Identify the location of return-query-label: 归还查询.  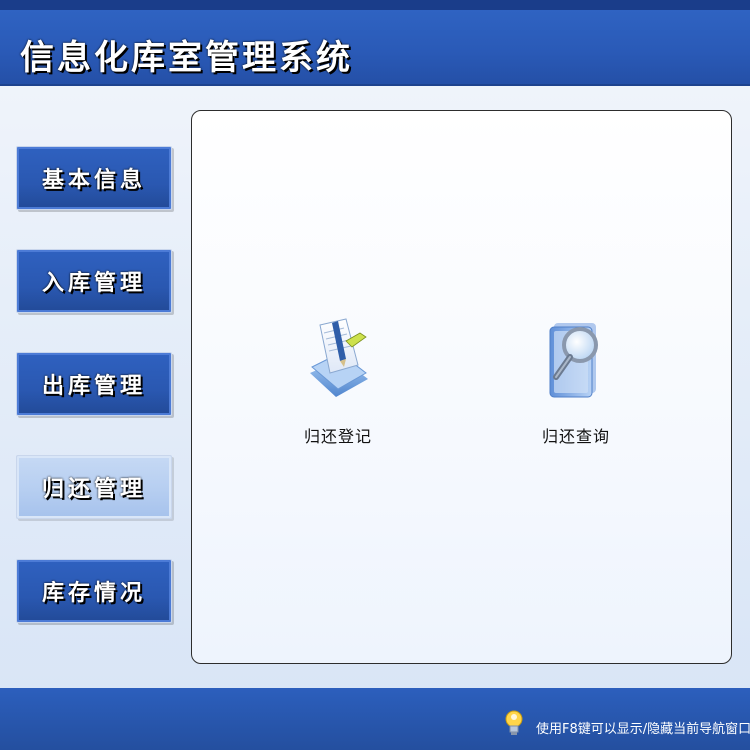
(575, 436).